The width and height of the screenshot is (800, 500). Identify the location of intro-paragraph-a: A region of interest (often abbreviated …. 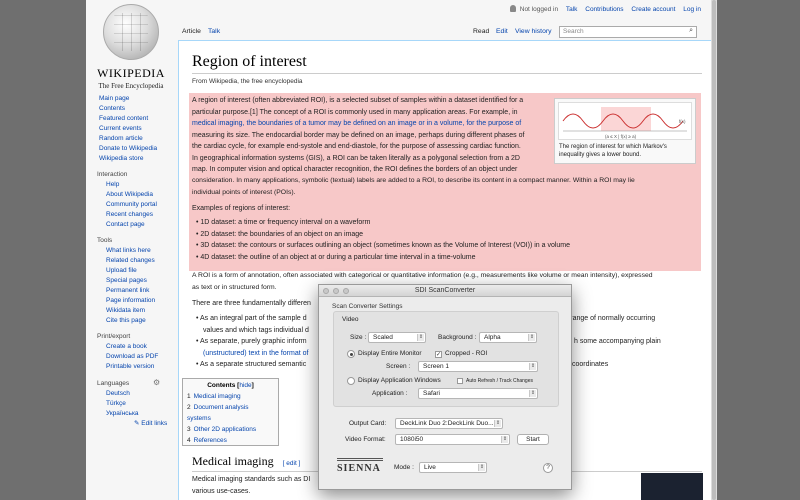
(372, 135).